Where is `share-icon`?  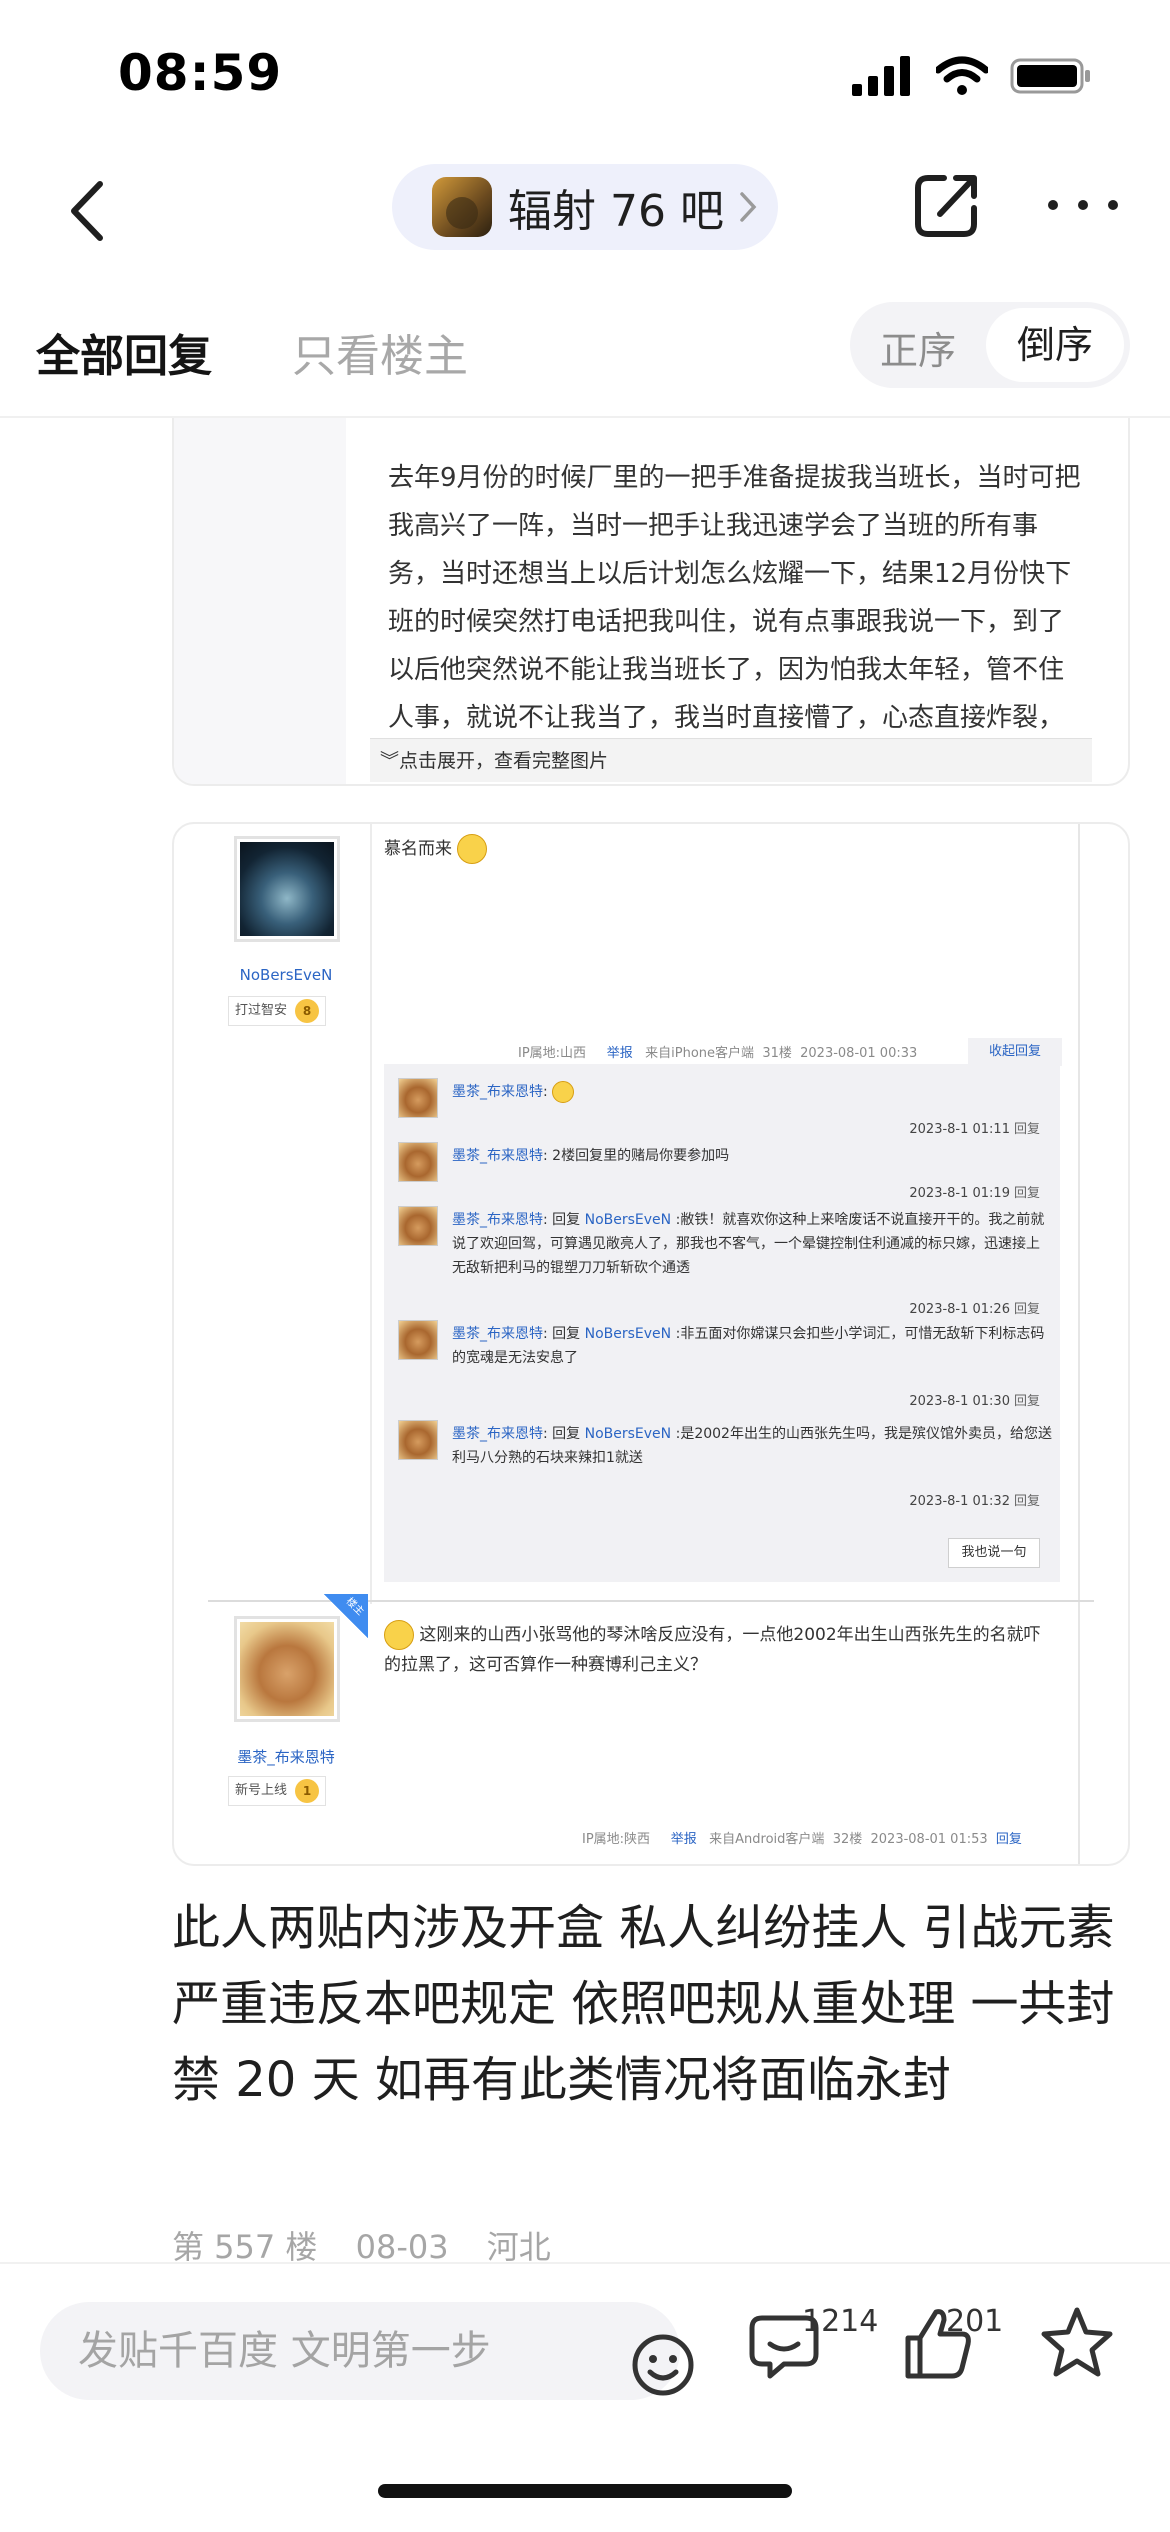
share-icon is located at coordinates (946, 206).